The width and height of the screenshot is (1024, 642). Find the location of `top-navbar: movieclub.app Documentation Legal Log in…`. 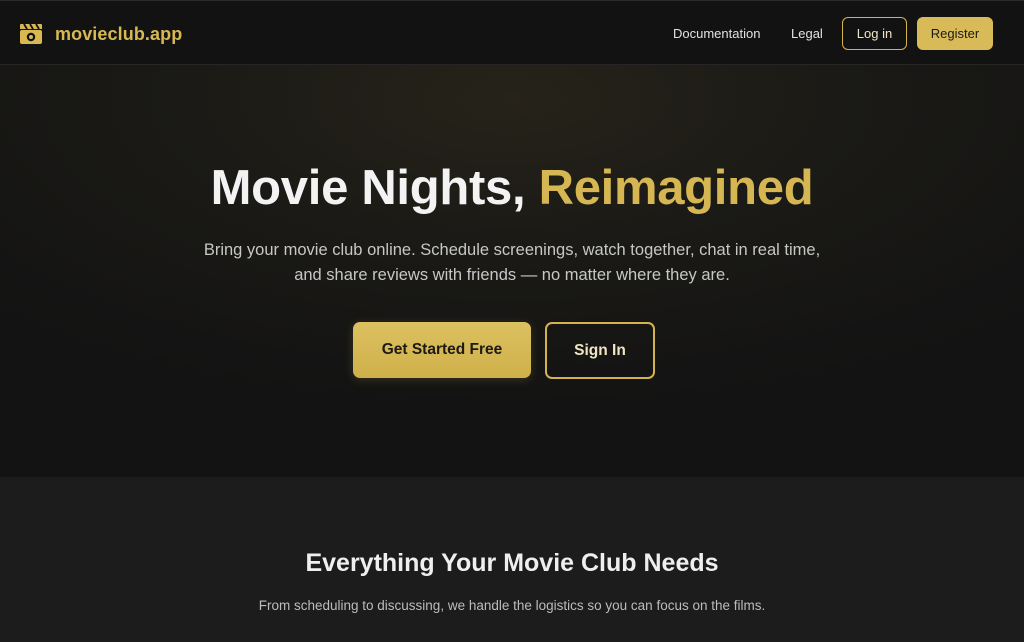

top-navbar: movieclub.app Documentation Legal Log in… is located at coordinates (512, 32).